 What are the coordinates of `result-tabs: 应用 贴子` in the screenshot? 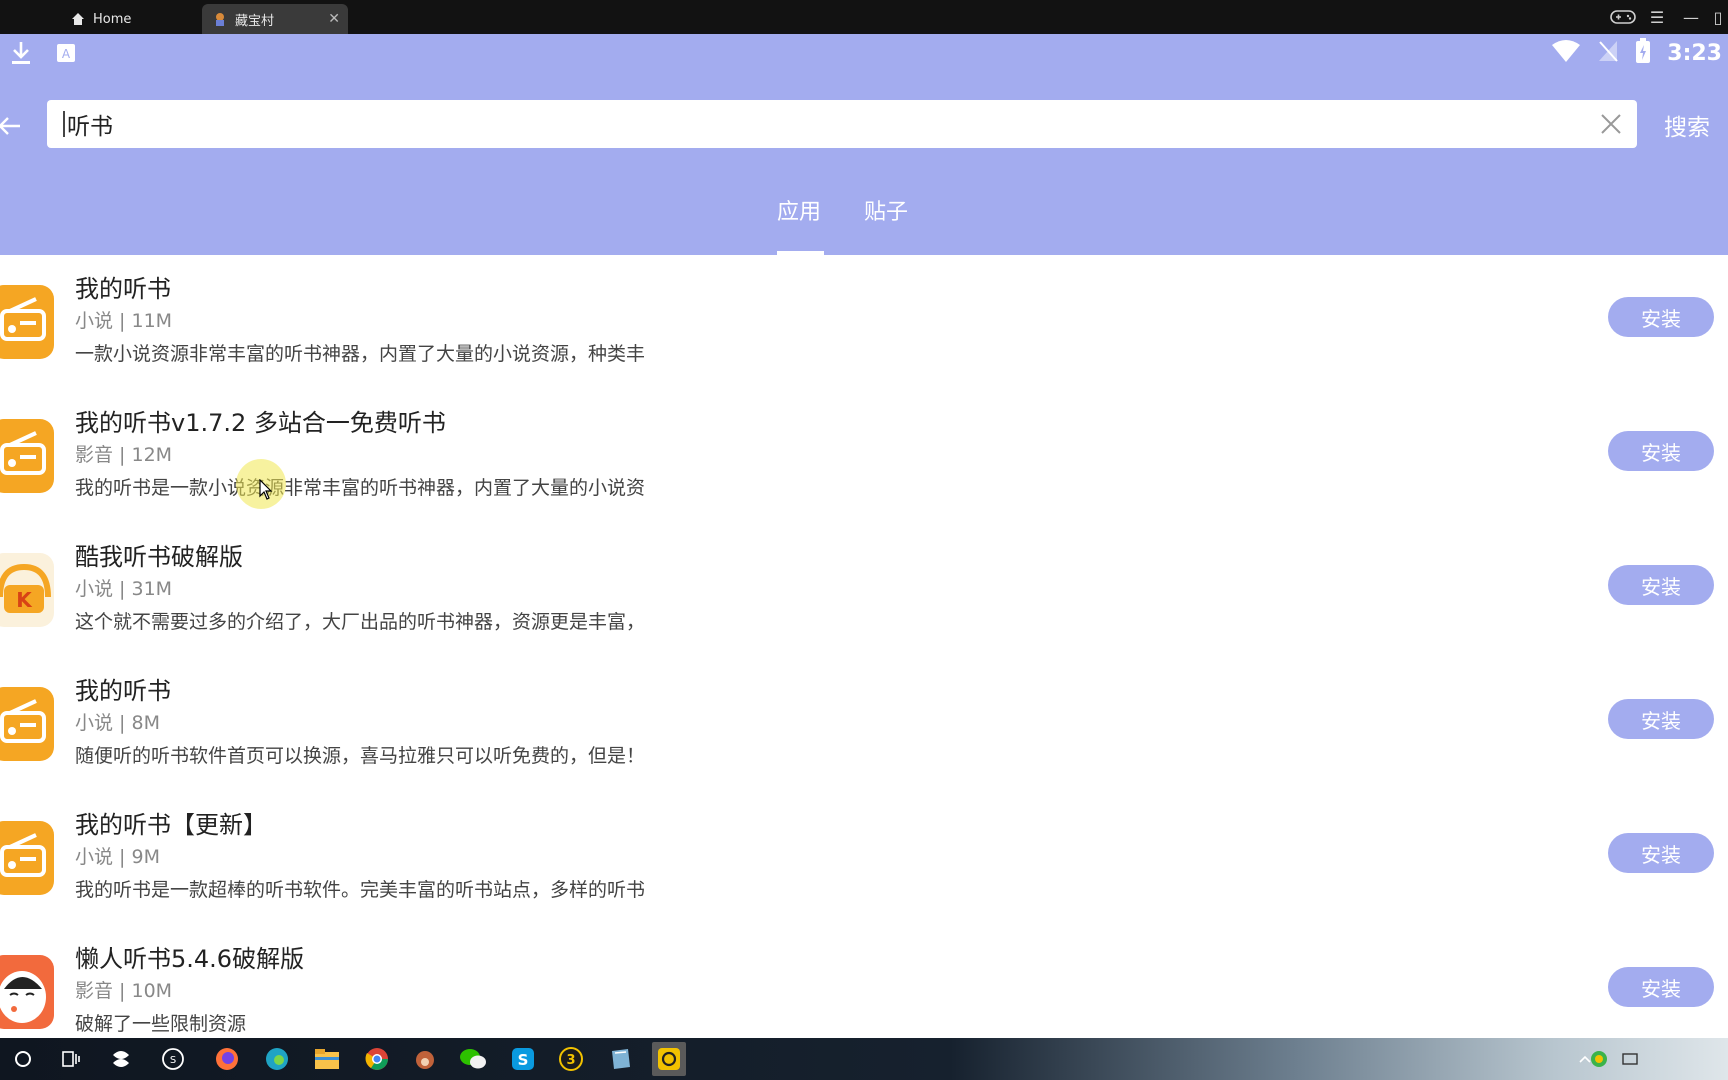 It's located at (864, 224).